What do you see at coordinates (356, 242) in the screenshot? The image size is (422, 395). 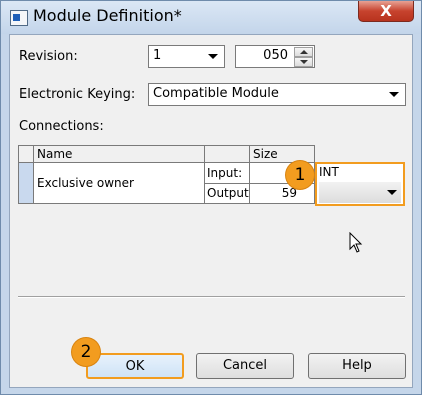 I see `mouse-cursor-icon` at bounding box center [356, 242].